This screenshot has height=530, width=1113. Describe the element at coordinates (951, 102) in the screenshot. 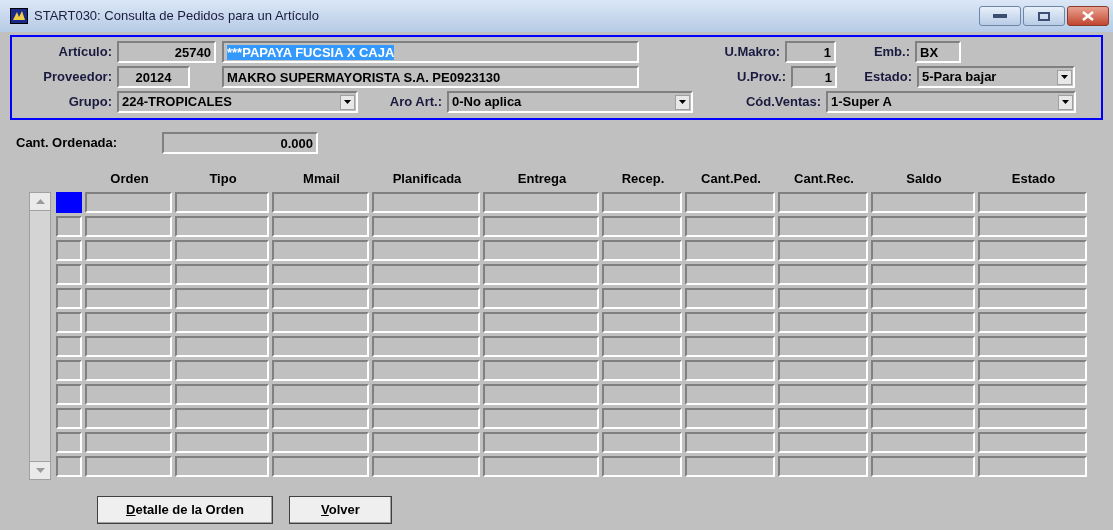

I see `cod-ventas-dropdown: 1-Super A` at that location.